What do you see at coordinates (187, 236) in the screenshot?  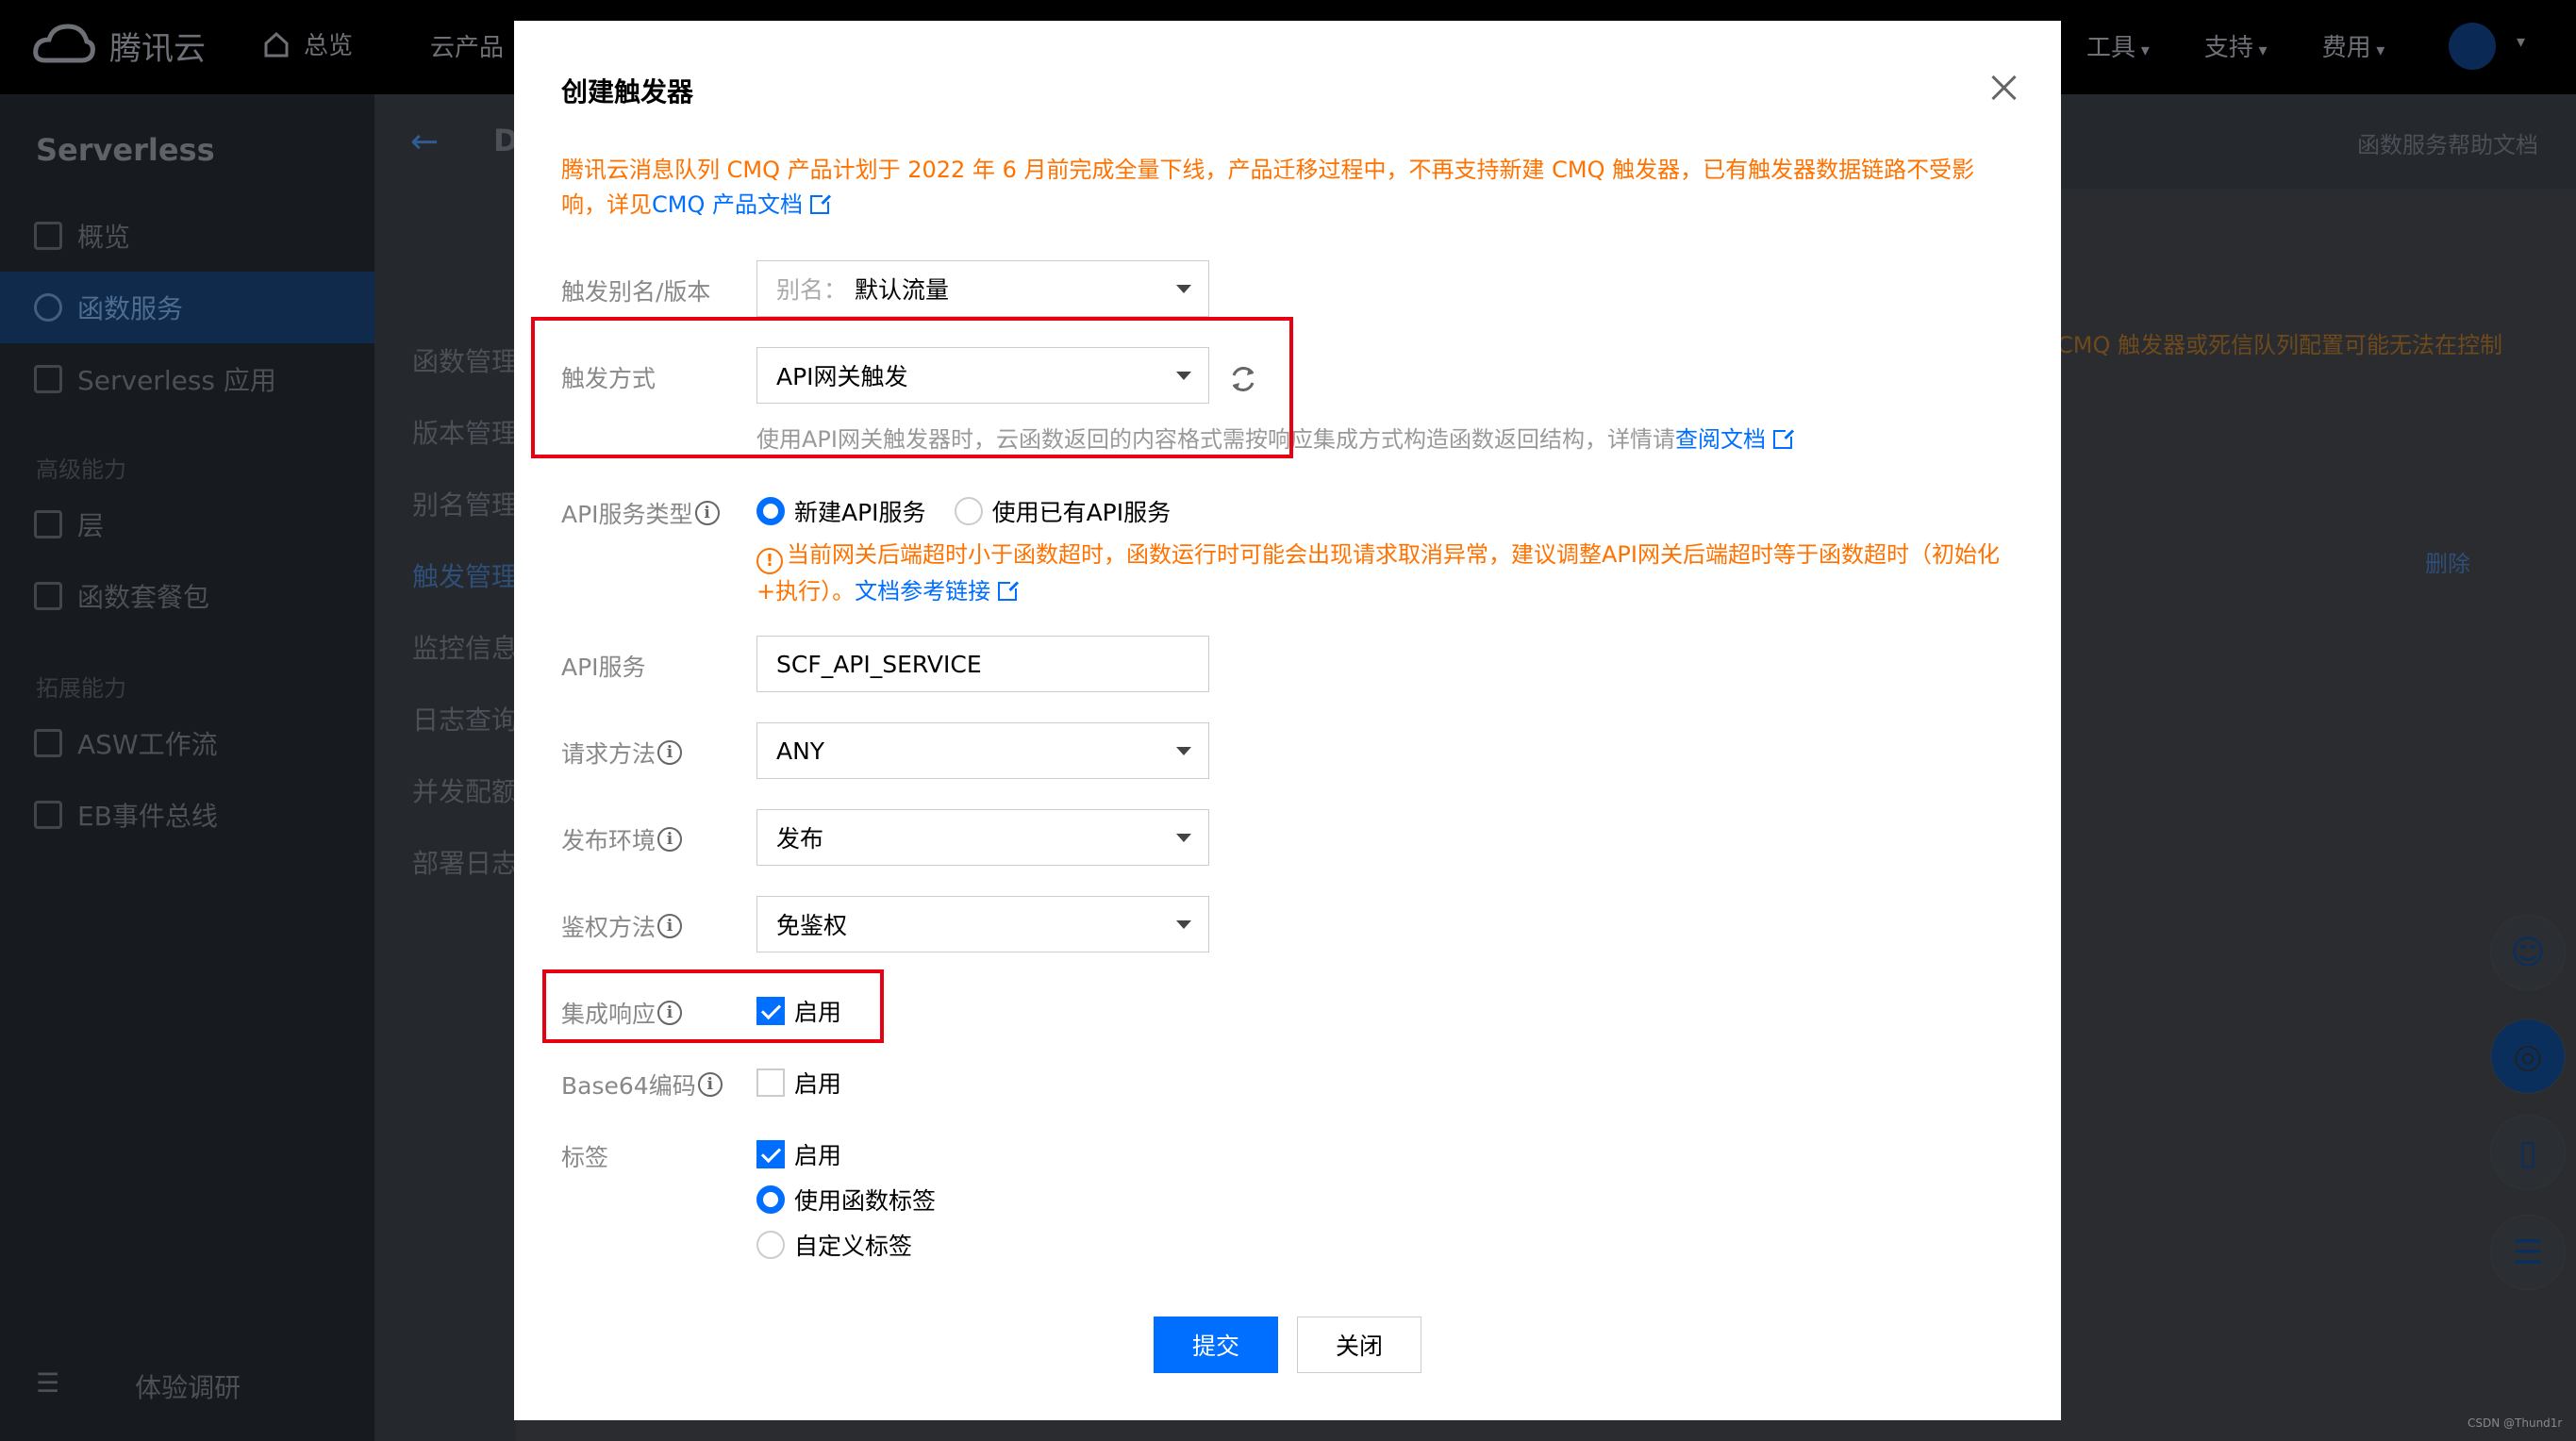 I see `sidebar-item-overview: 概览` at bounding box center [187, 236].